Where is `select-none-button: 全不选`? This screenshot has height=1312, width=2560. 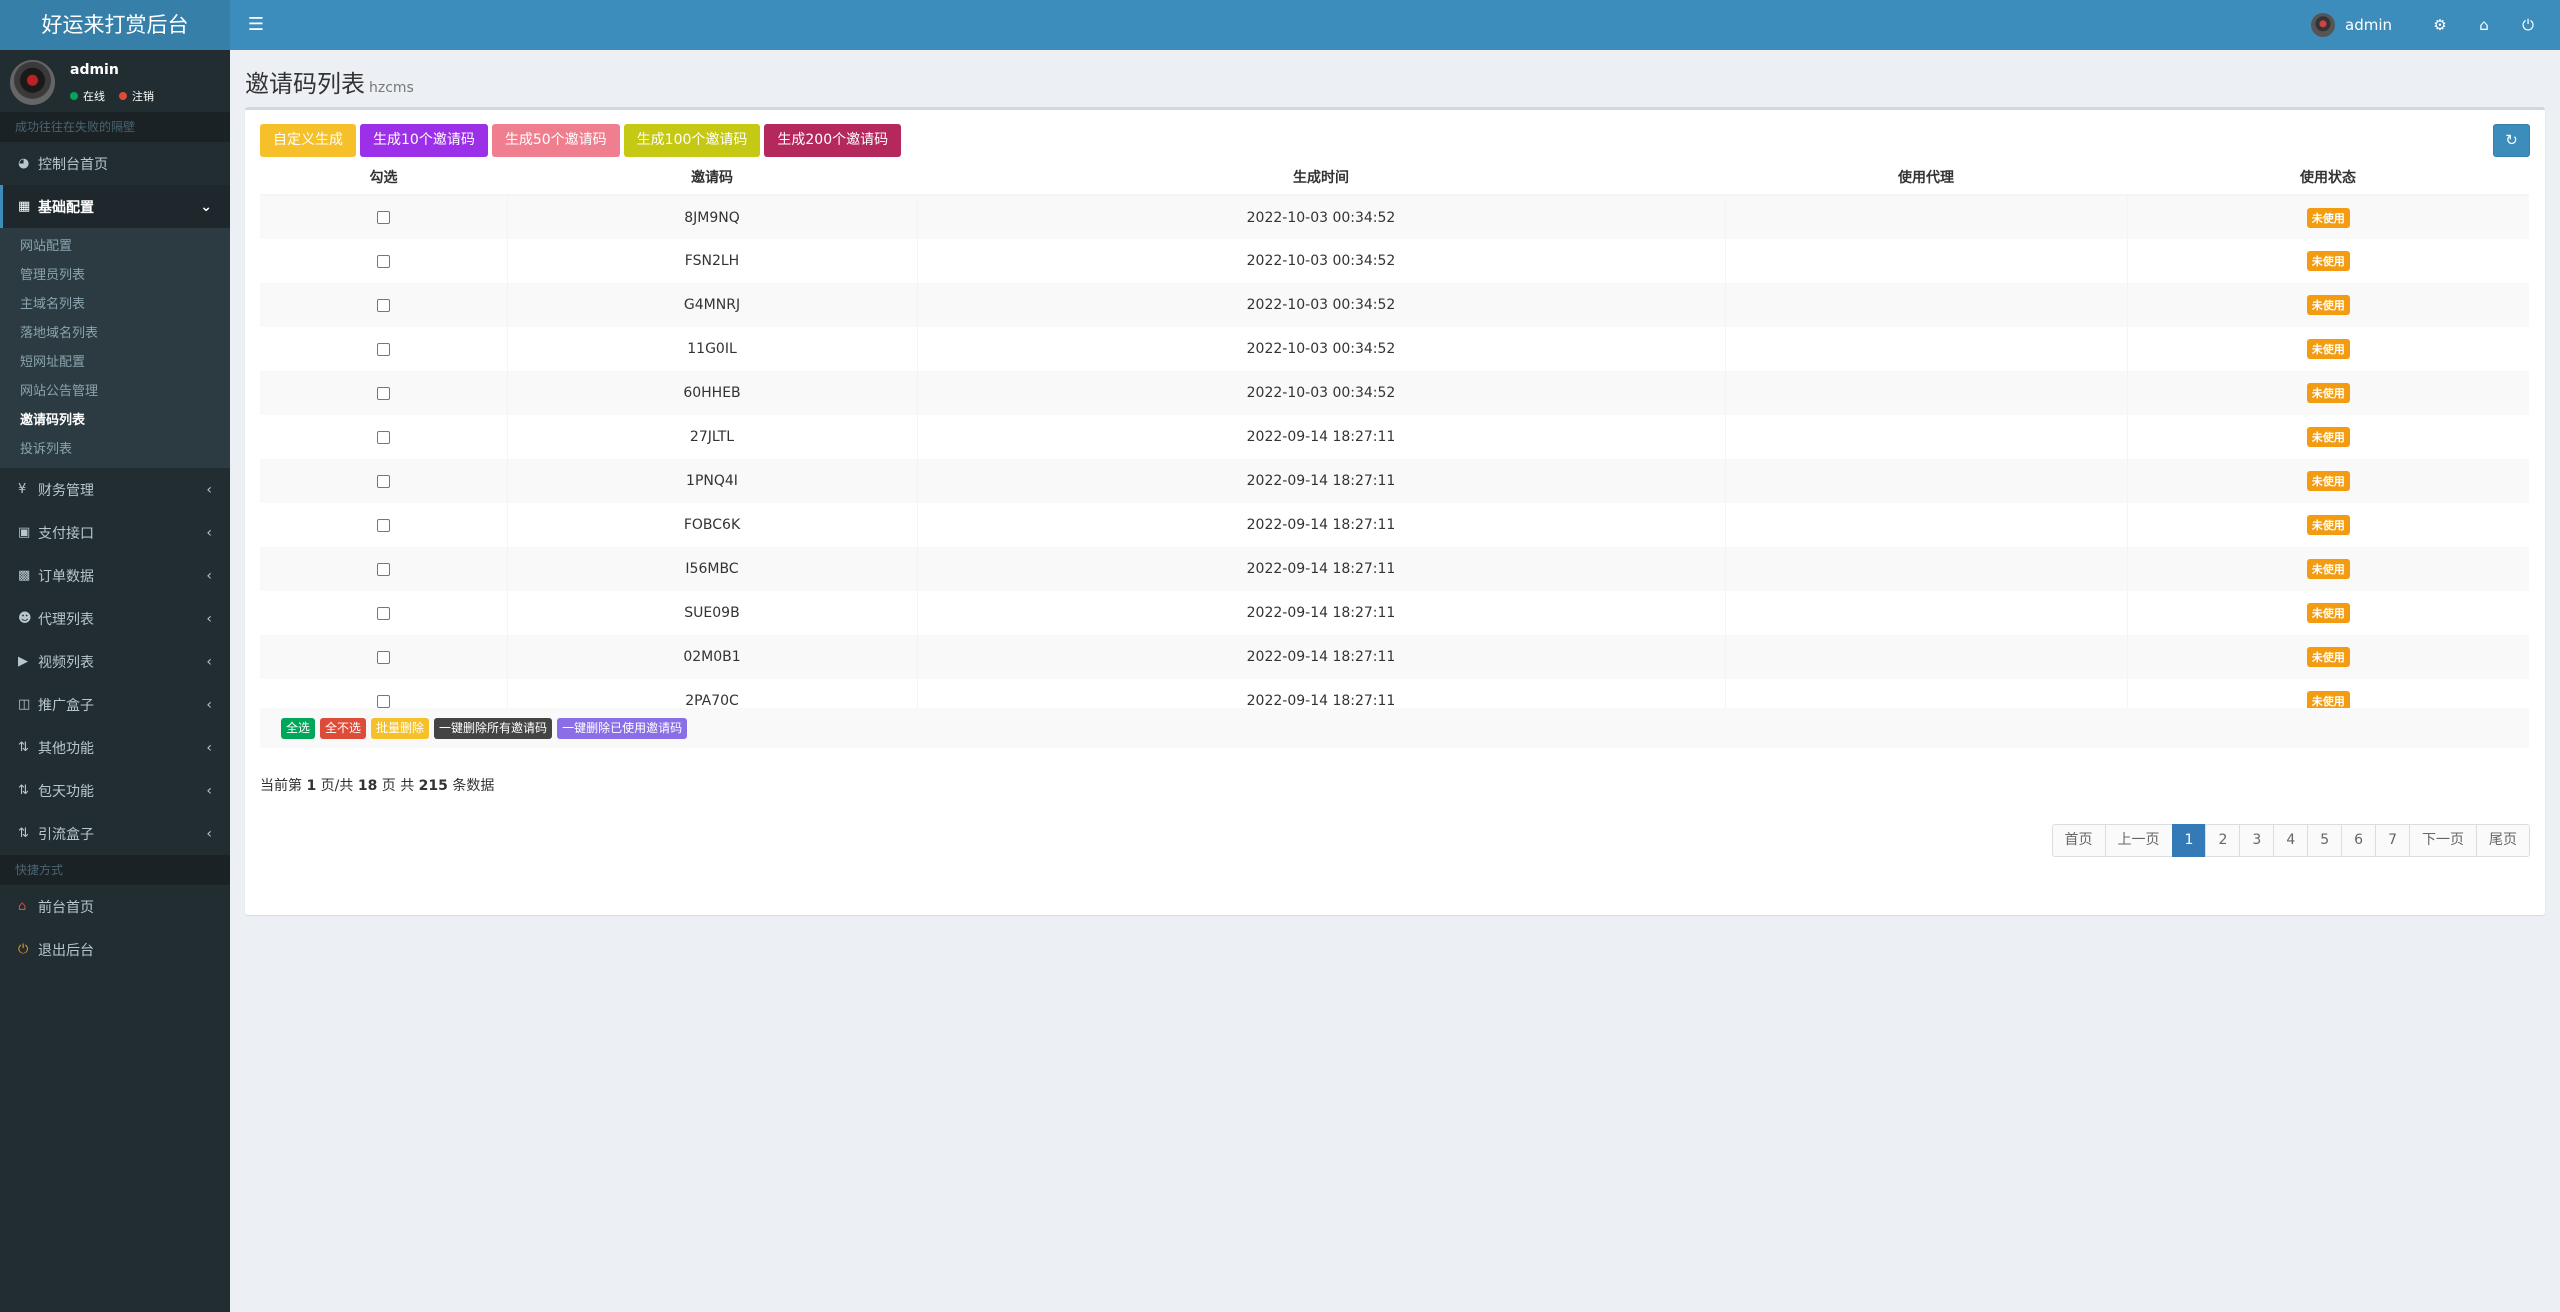
select-none-button: 全不选 is located at coordinates (343, 728).